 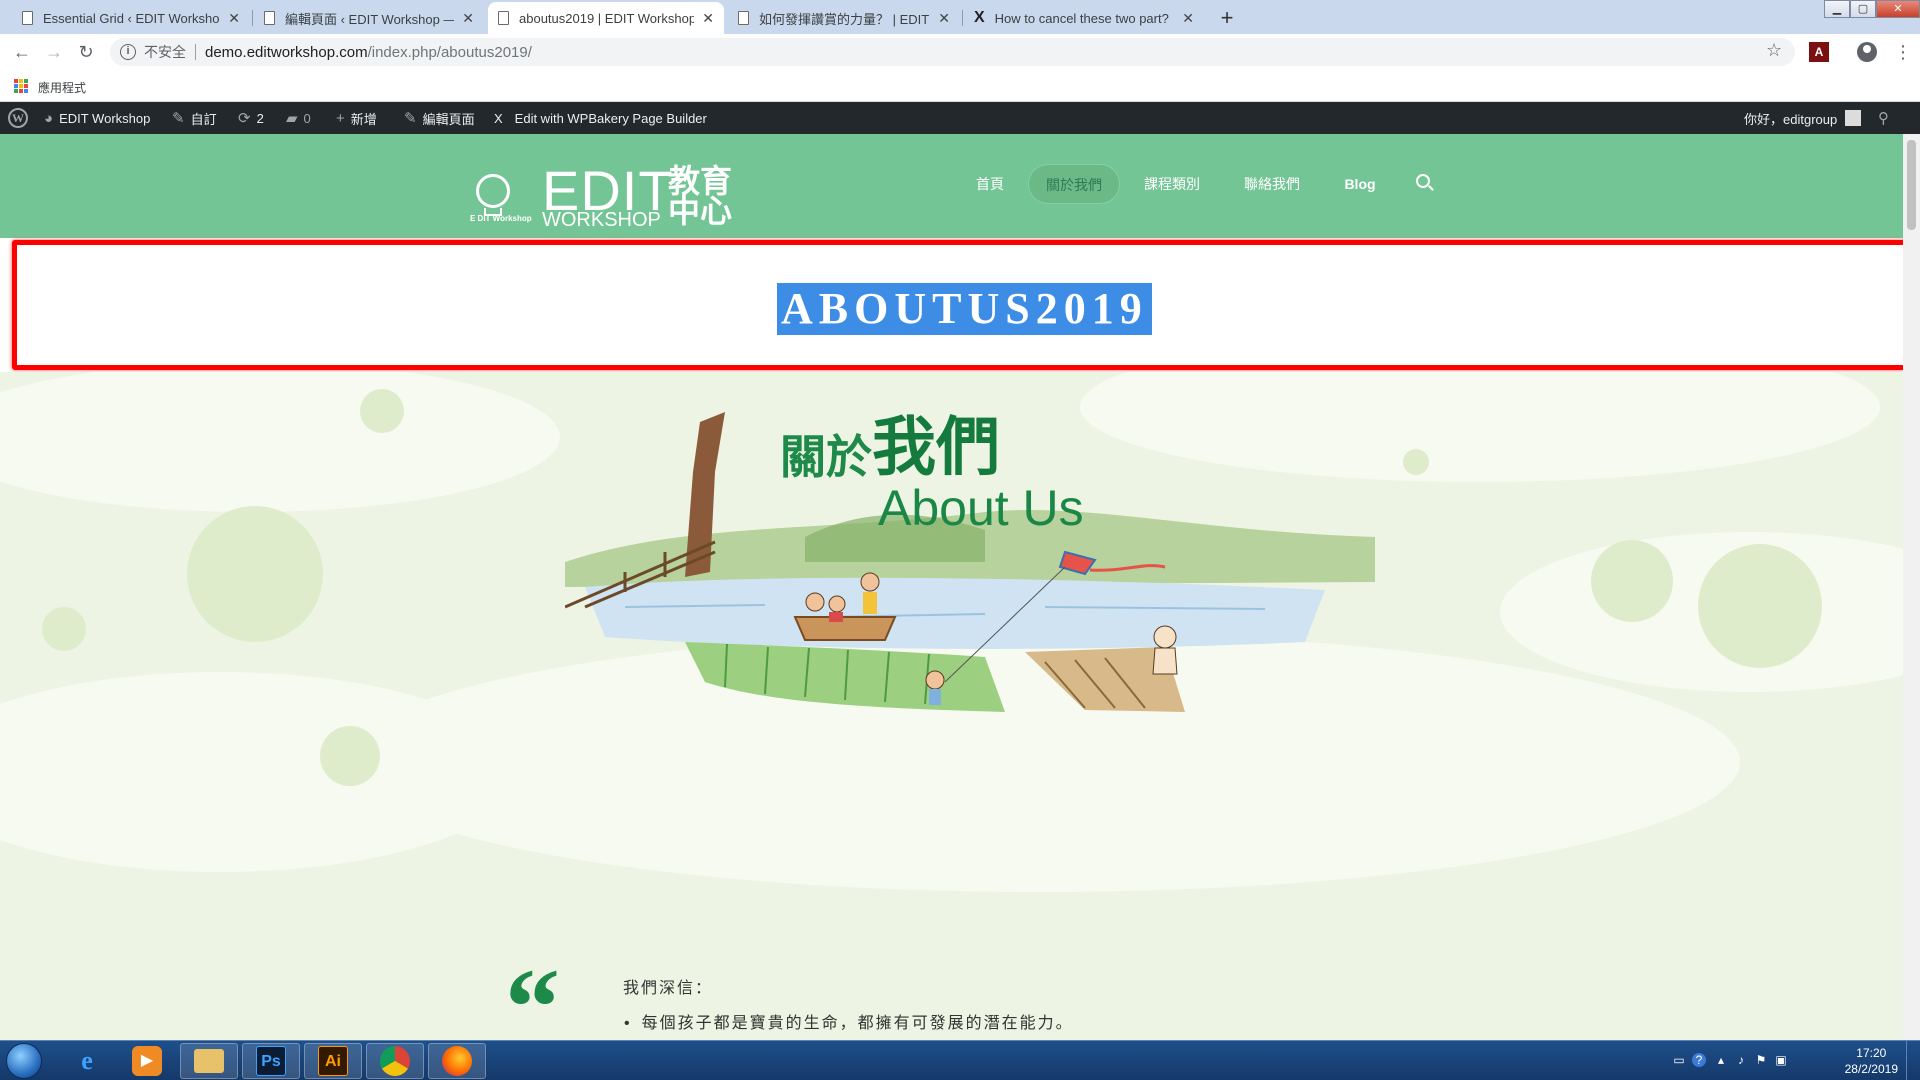 What do you see at coordinates (1272, 184) in the screenshot?
I see `nav-contact-us: 聯絡我們` at bounding box center [1272, 184].